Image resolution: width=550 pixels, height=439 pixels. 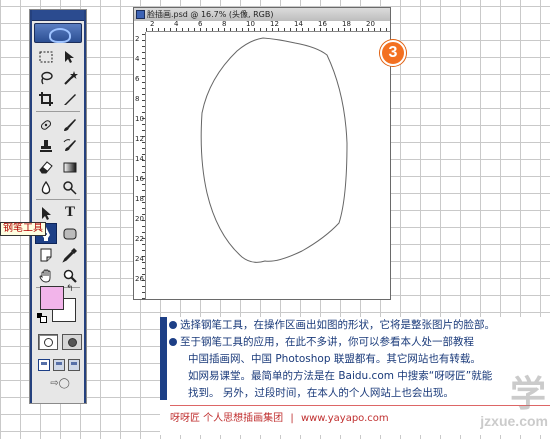 I want to click on dodge-icon, so click(x=70, y=187).